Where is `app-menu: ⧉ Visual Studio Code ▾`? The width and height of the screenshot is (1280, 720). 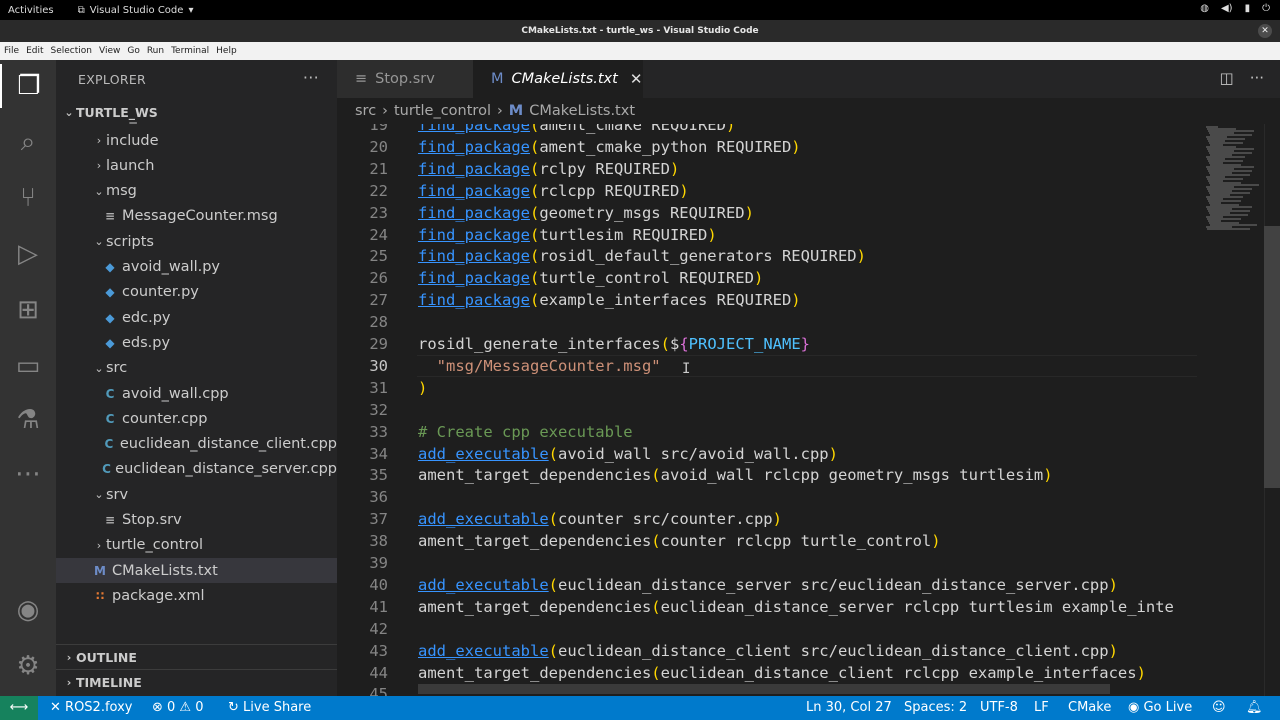
app-menu: ⧉ Visual Studio Code ▾ is located at coordinates (136, 10).